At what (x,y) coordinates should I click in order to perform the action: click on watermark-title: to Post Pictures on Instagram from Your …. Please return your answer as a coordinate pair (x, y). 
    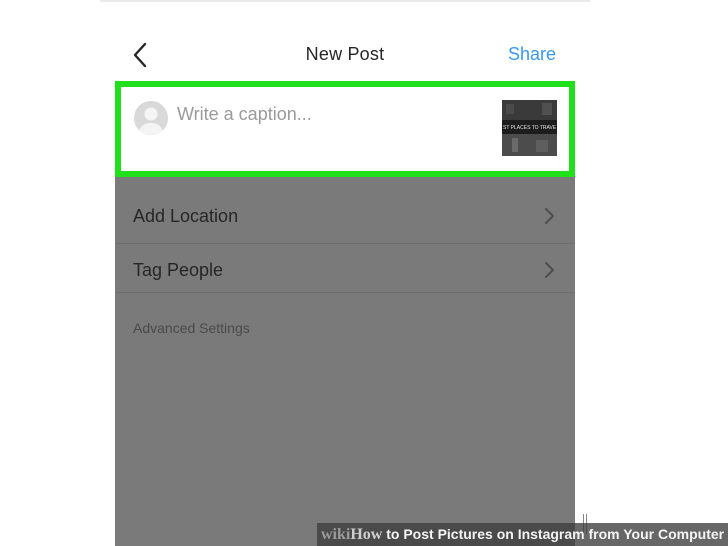
    Looking at the image, I should click on (553, 534).